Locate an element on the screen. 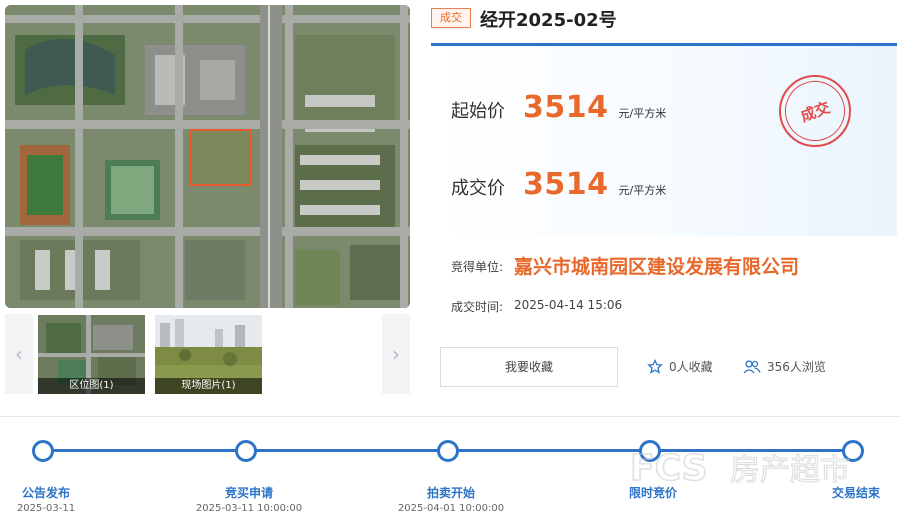 The width and height of the screenshot is (900, 521). timeline-label: 拍卖开始 is located at coordinates (450, 493).